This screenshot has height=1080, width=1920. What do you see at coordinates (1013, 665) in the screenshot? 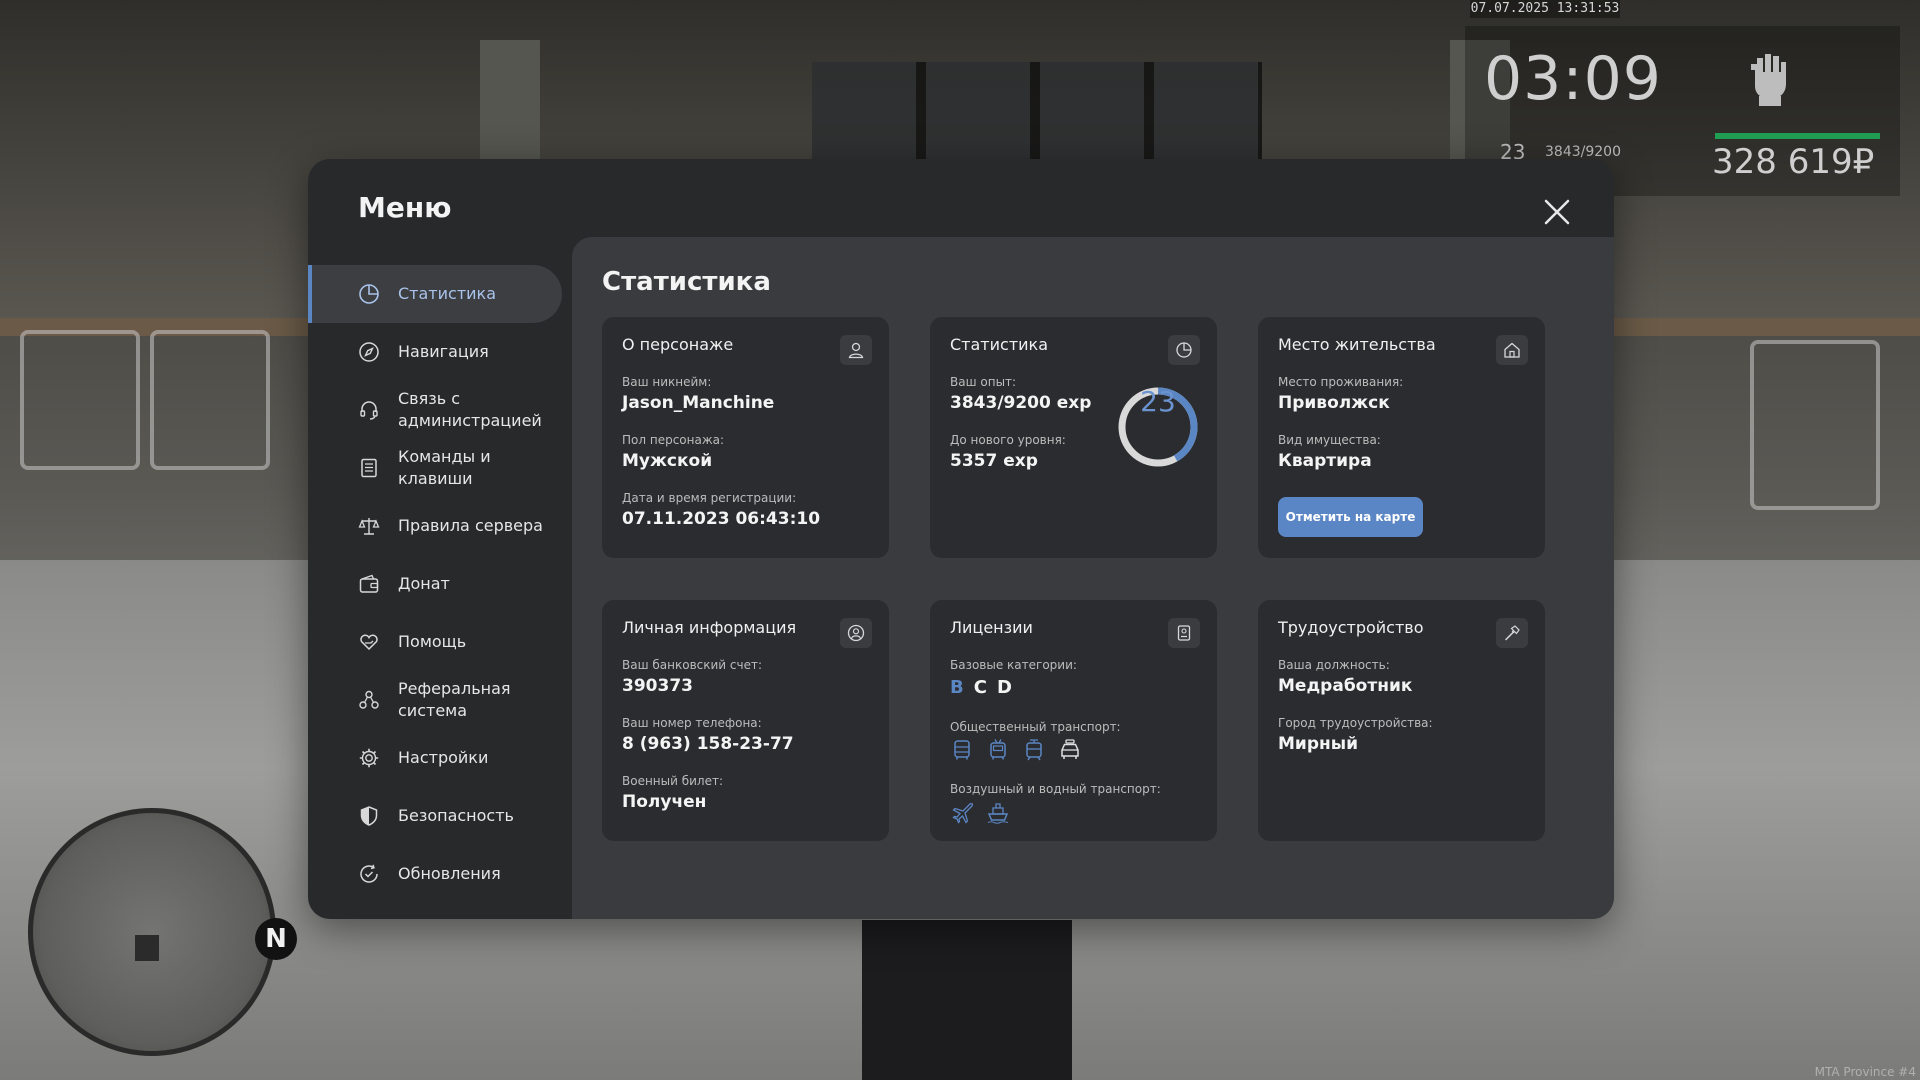
I see `base-categories-label: Базовые категории:` at bounding box center [1013, 665].